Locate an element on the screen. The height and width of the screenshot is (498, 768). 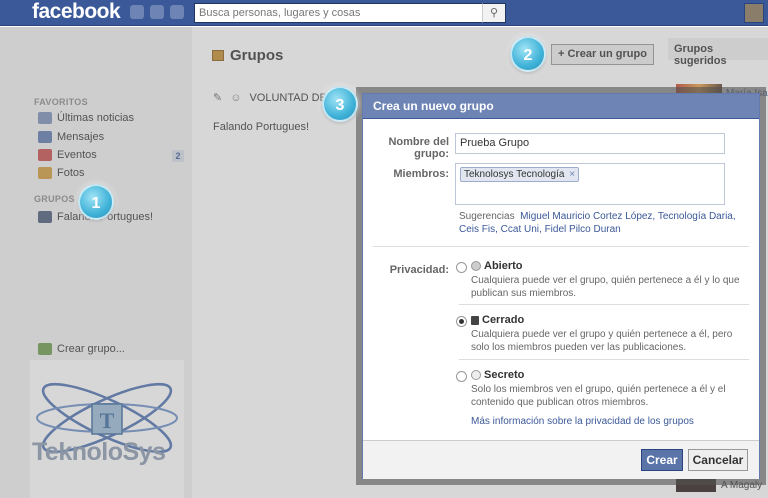
privacy-label: Privacidad: is located at coordinates (419, 270).